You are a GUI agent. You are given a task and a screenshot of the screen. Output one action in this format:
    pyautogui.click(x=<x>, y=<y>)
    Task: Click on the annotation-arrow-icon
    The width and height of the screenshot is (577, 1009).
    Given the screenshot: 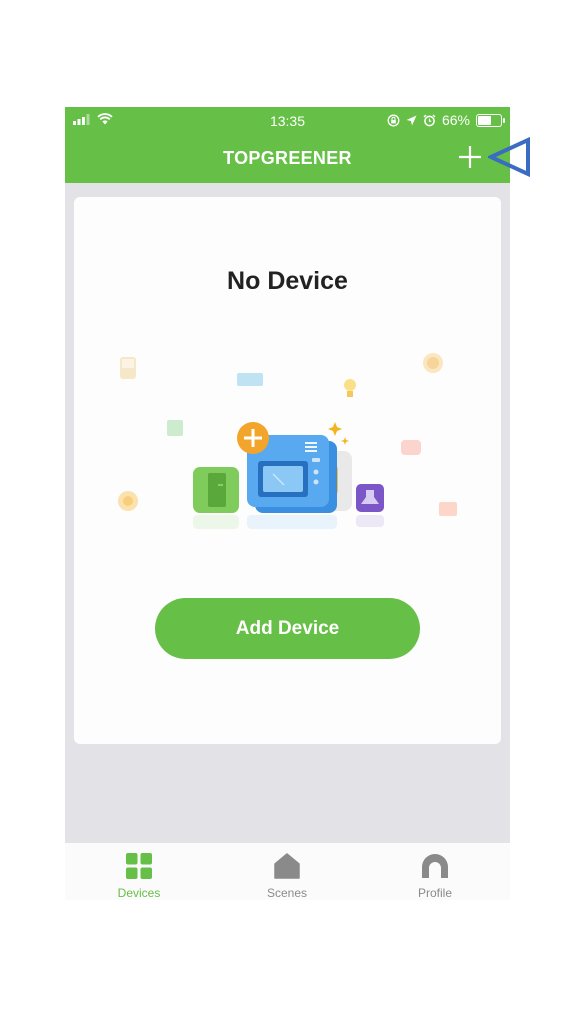 What is the action you would take?
    pyautogui.click(x=509, y=157)
    